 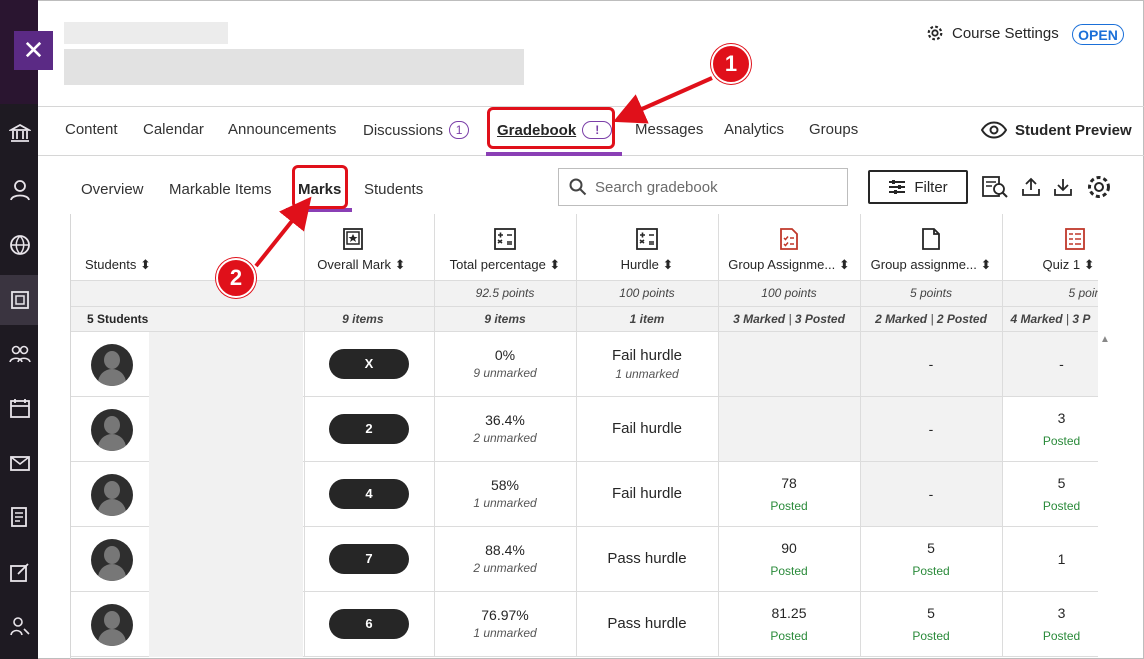 I want to click on quiz-1-cell: 5 Posted, so click(x=1050, y=494).